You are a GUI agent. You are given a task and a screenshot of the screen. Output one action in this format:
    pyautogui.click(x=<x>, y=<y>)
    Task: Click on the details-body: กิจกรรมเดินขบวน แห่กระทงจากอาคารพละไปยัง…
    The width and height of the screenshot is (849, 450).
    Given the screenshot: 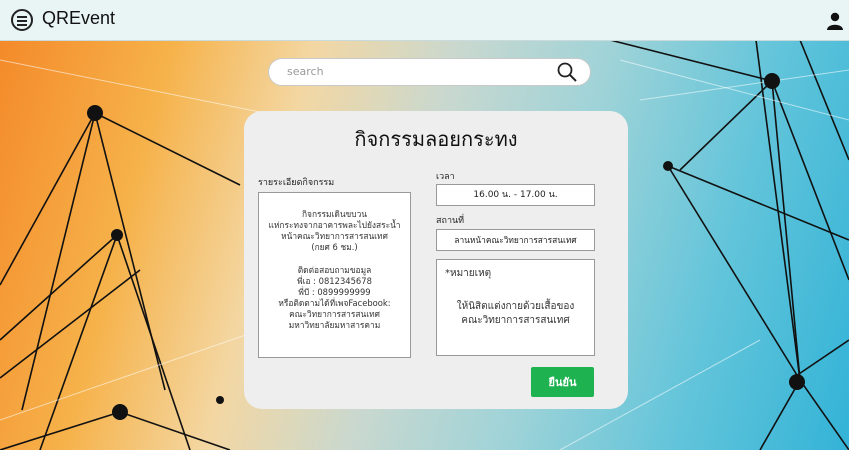 What is the action you would take?
    pyautogui.click(x=334, y=230)
    